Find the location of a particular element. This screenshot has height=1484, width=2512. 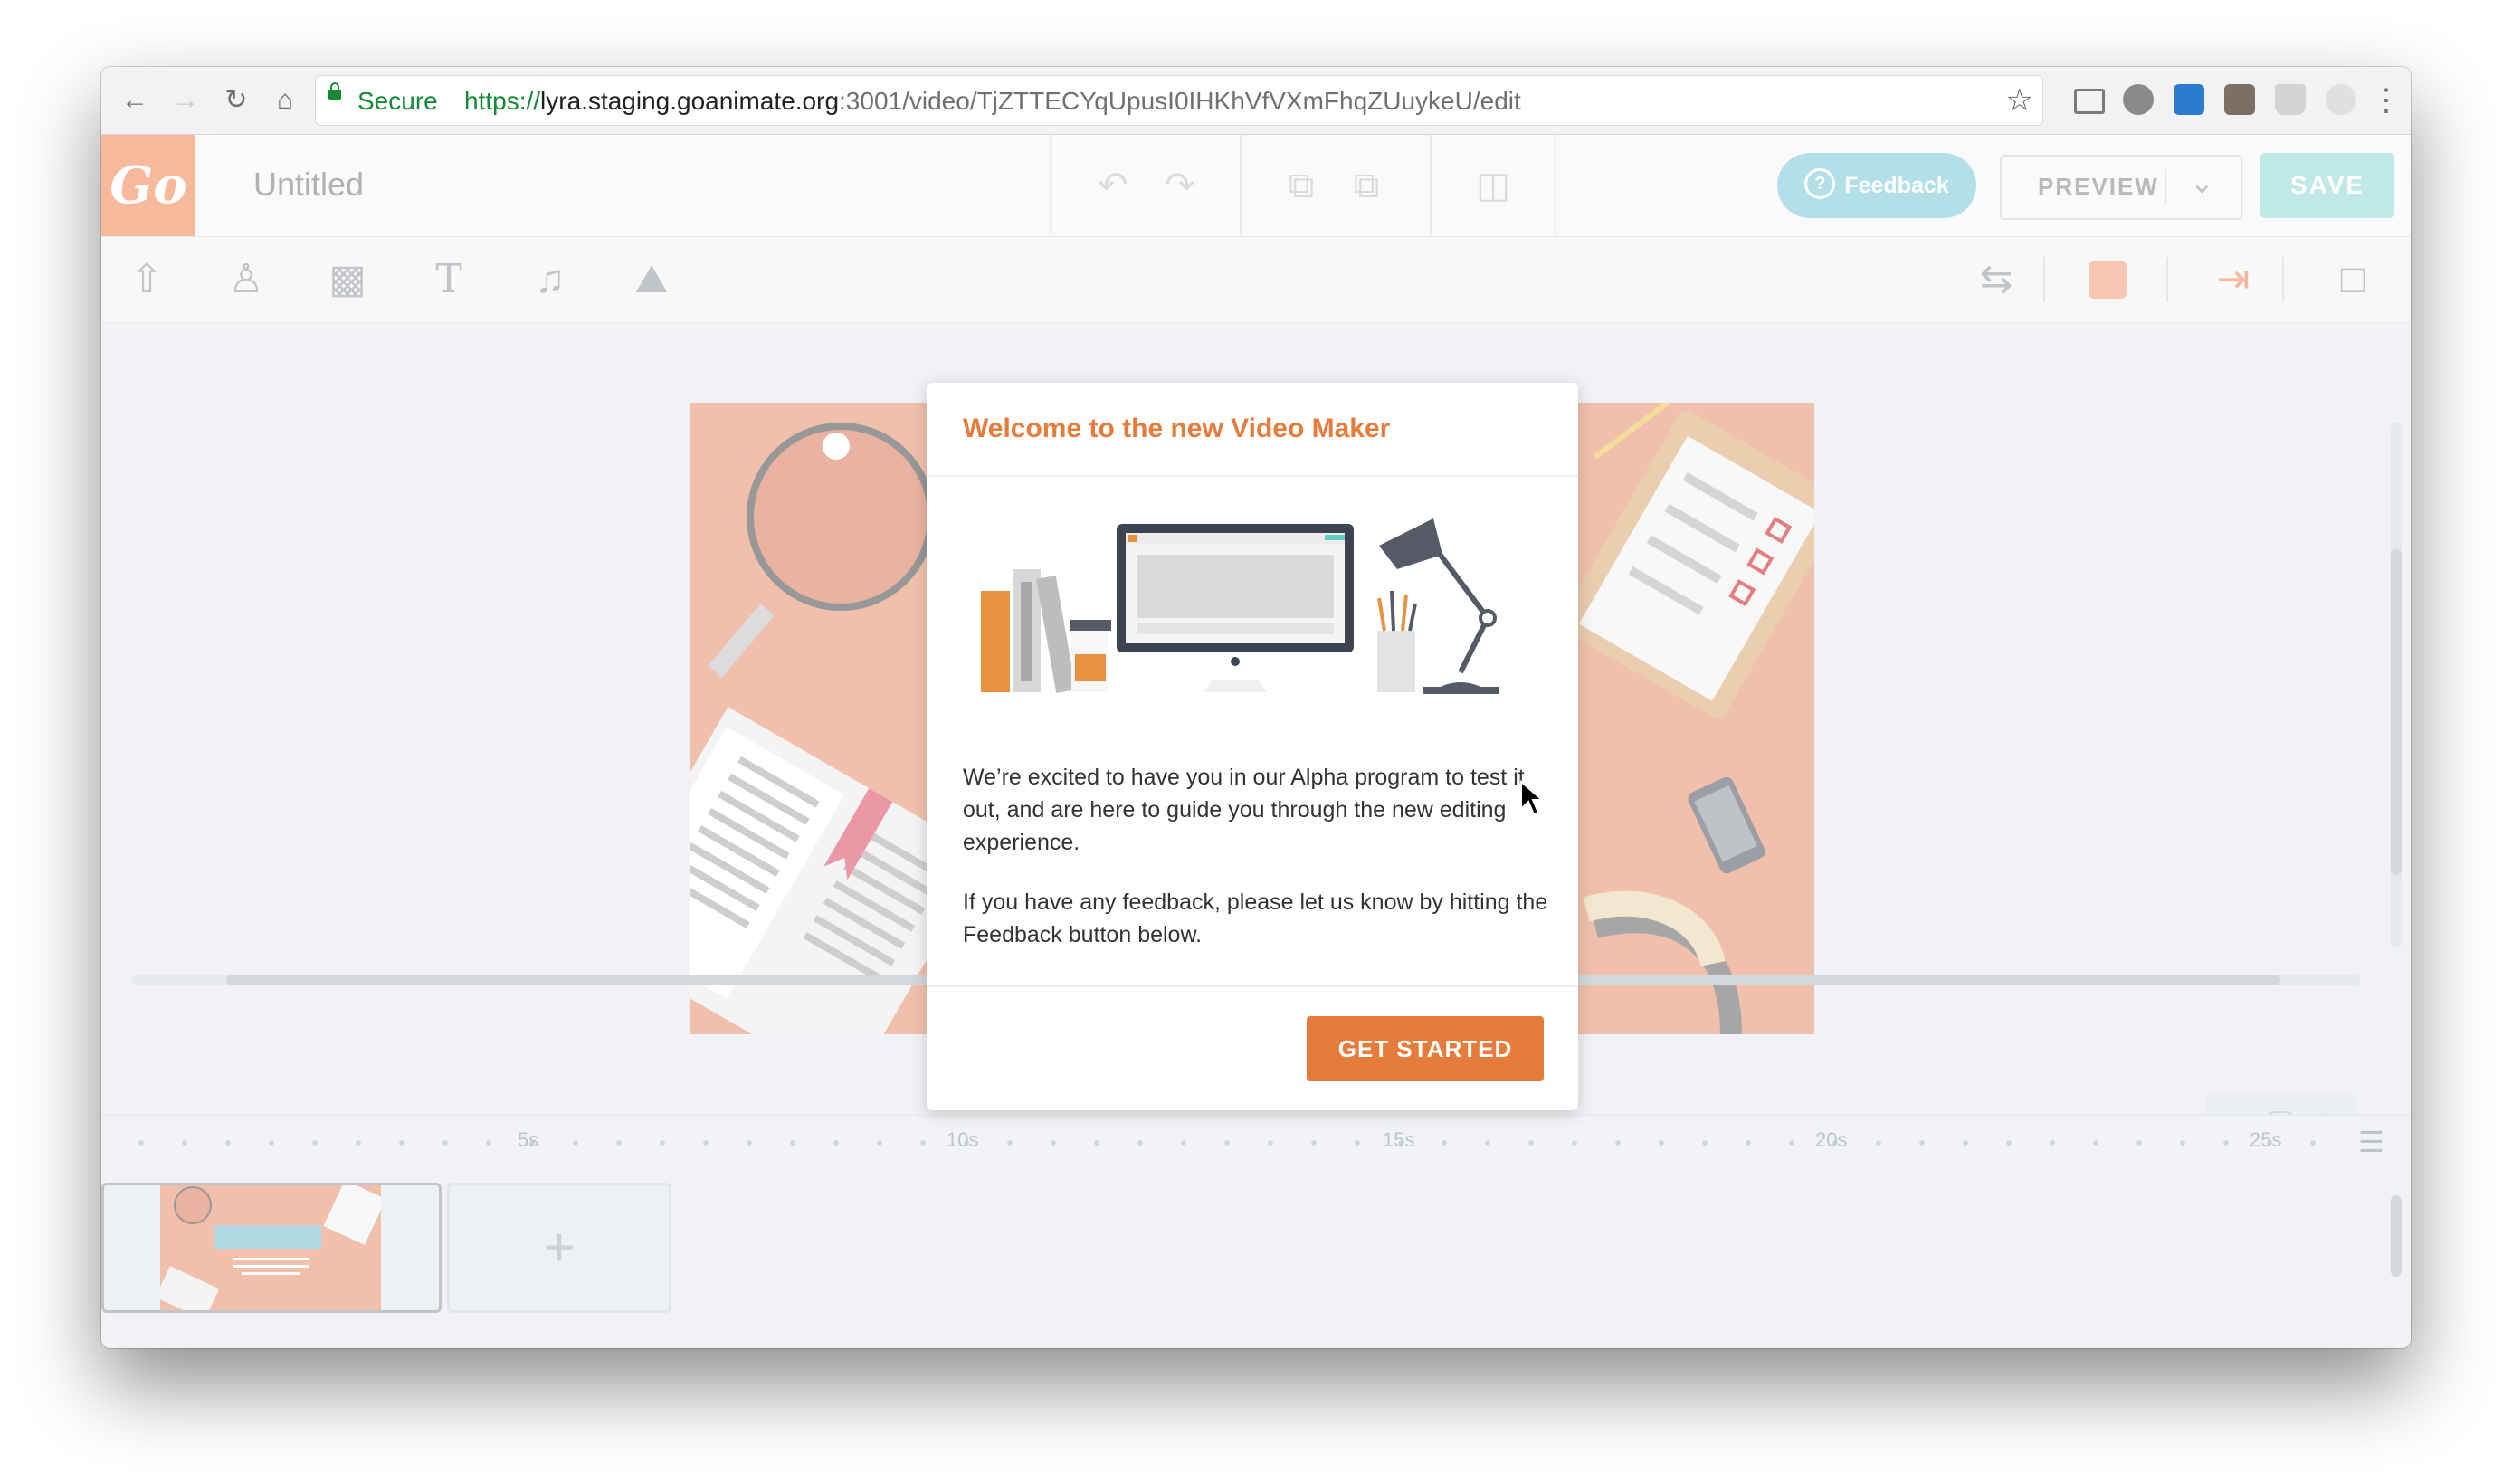

cursor-icon is located at coordinates (1532, 798).